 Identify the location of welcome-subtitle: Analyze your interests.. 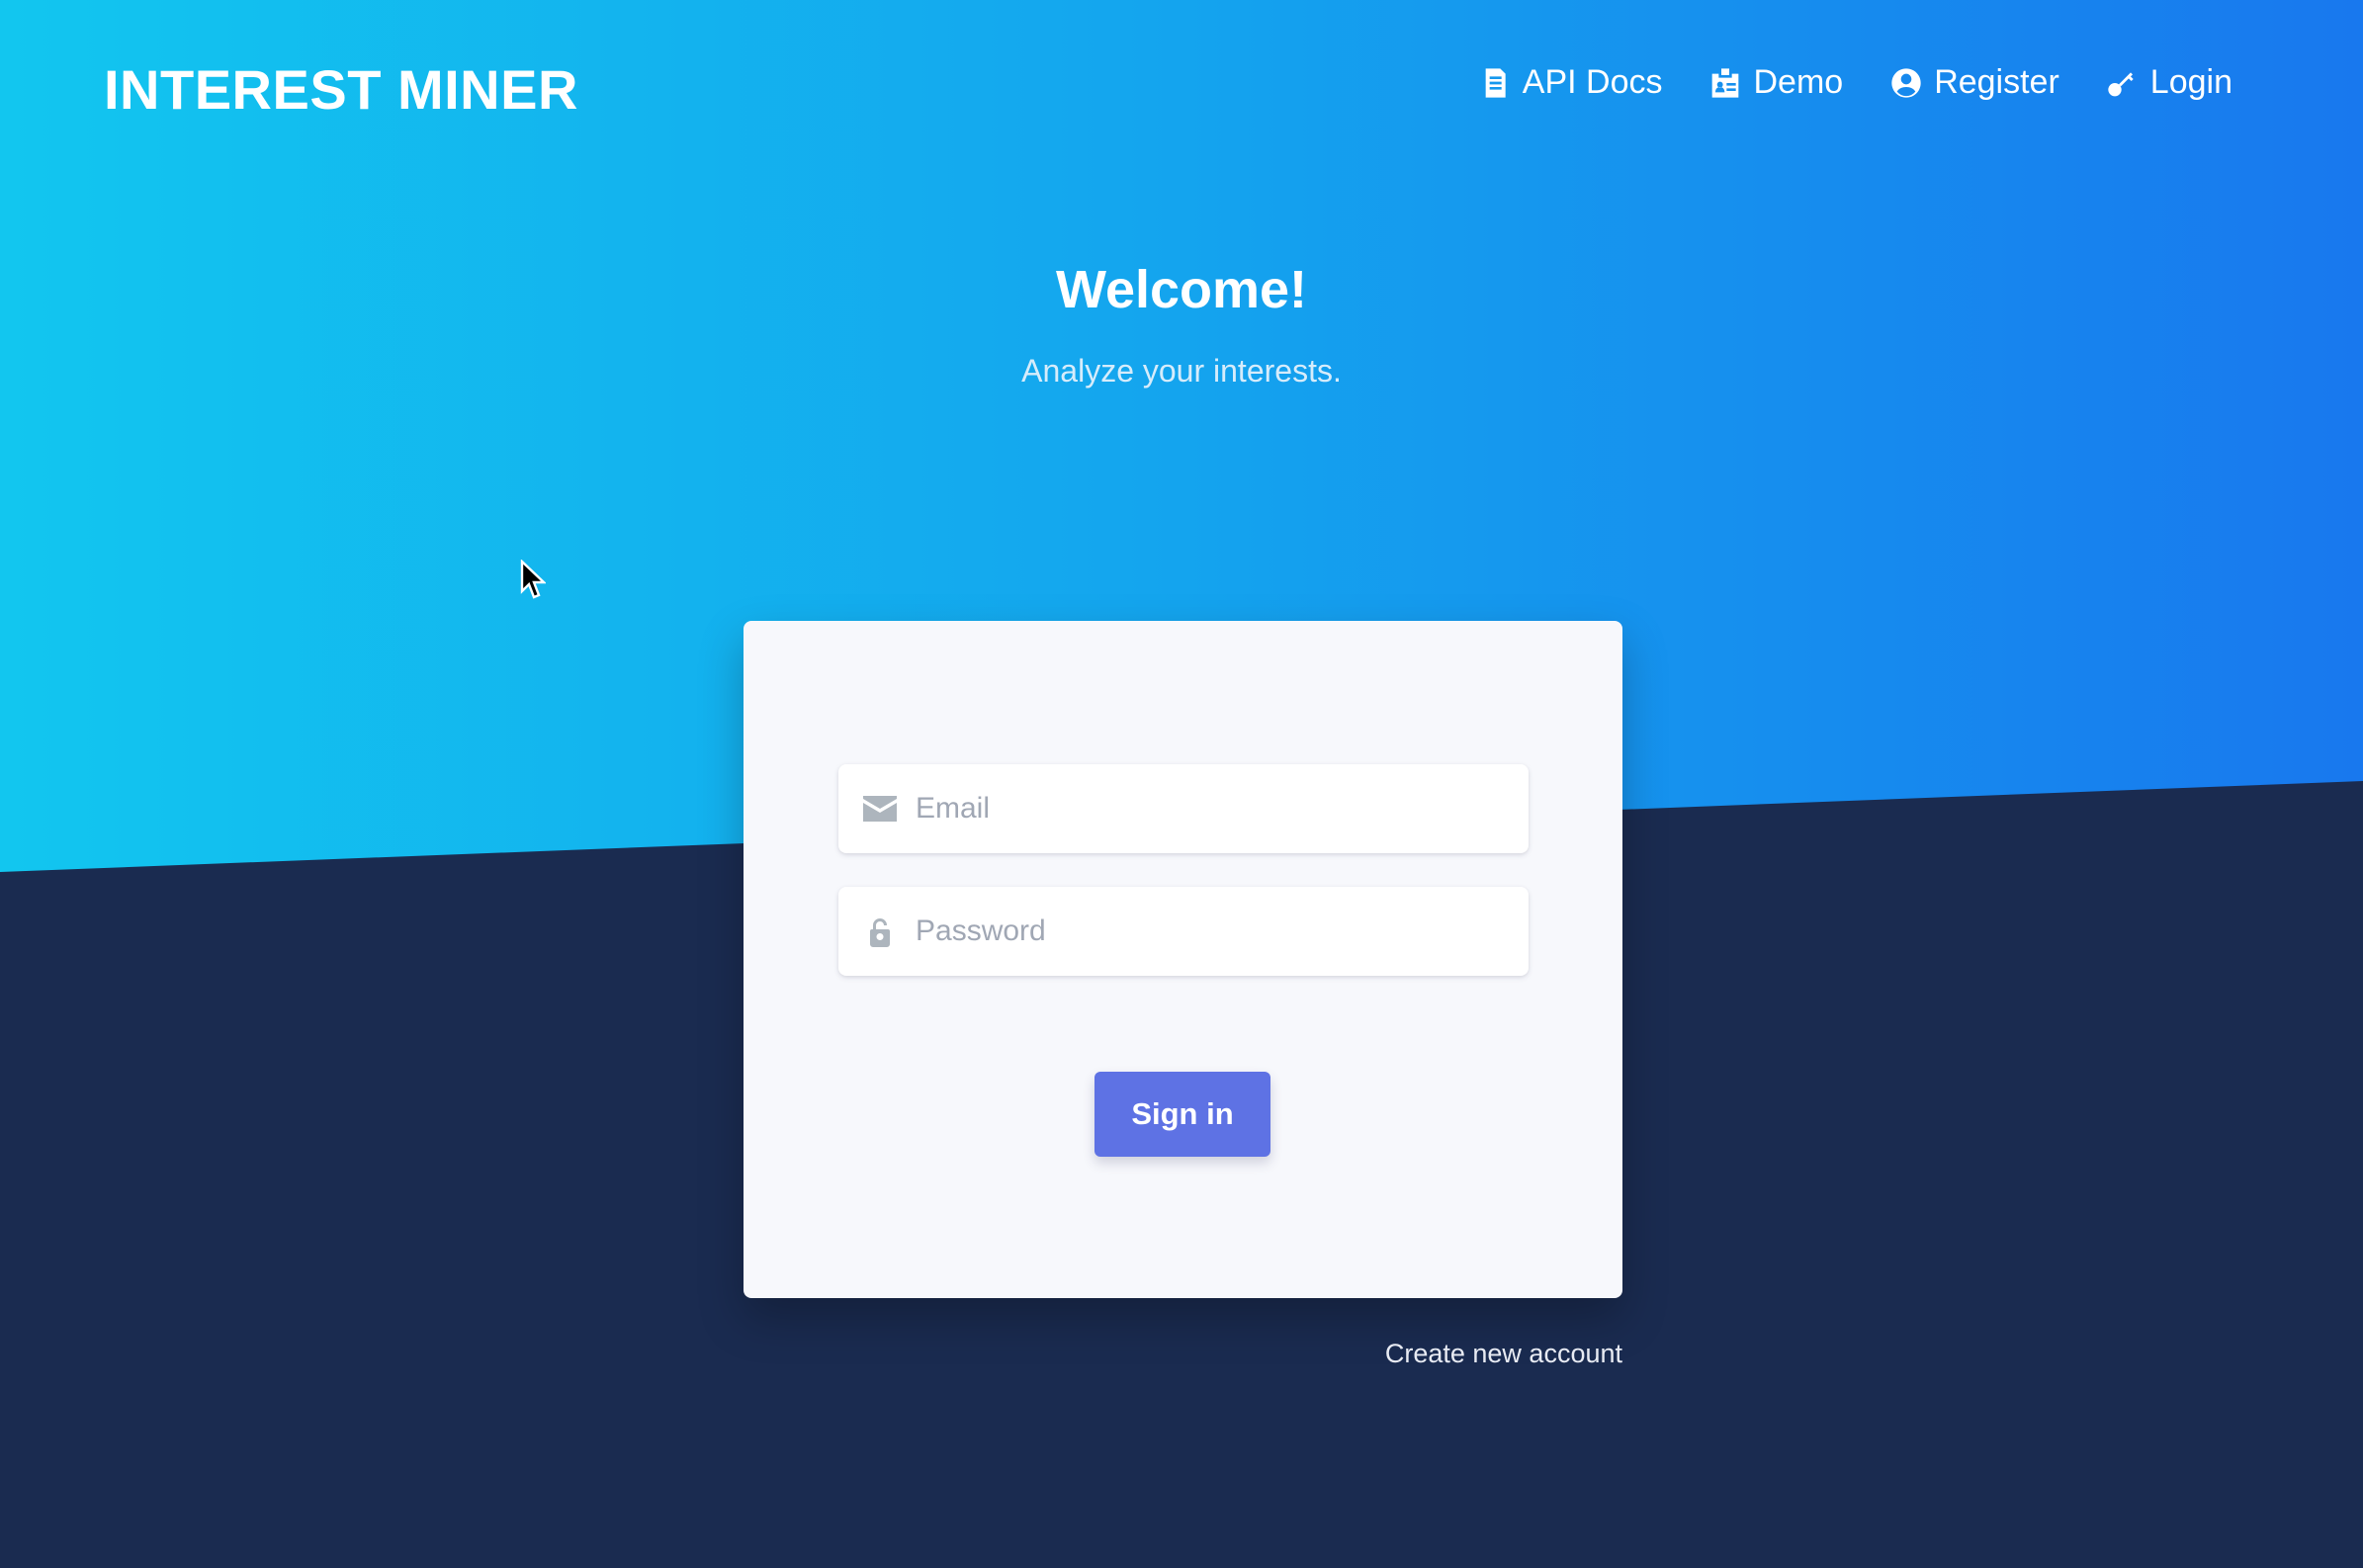
(1181, 371).